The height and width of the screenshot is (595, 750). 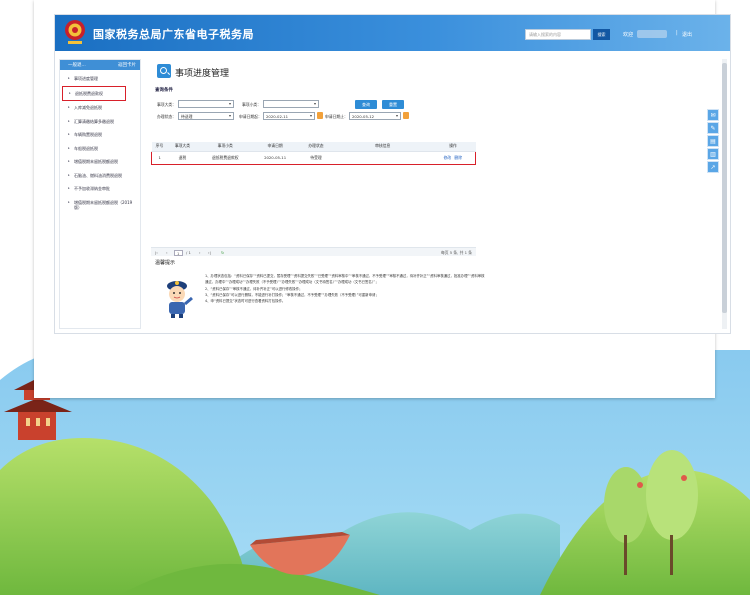 What do you see at coordinates (164, 90) in the screenshot?
I see `query-section-title: 查询条件` at bounding box center [164, 90].